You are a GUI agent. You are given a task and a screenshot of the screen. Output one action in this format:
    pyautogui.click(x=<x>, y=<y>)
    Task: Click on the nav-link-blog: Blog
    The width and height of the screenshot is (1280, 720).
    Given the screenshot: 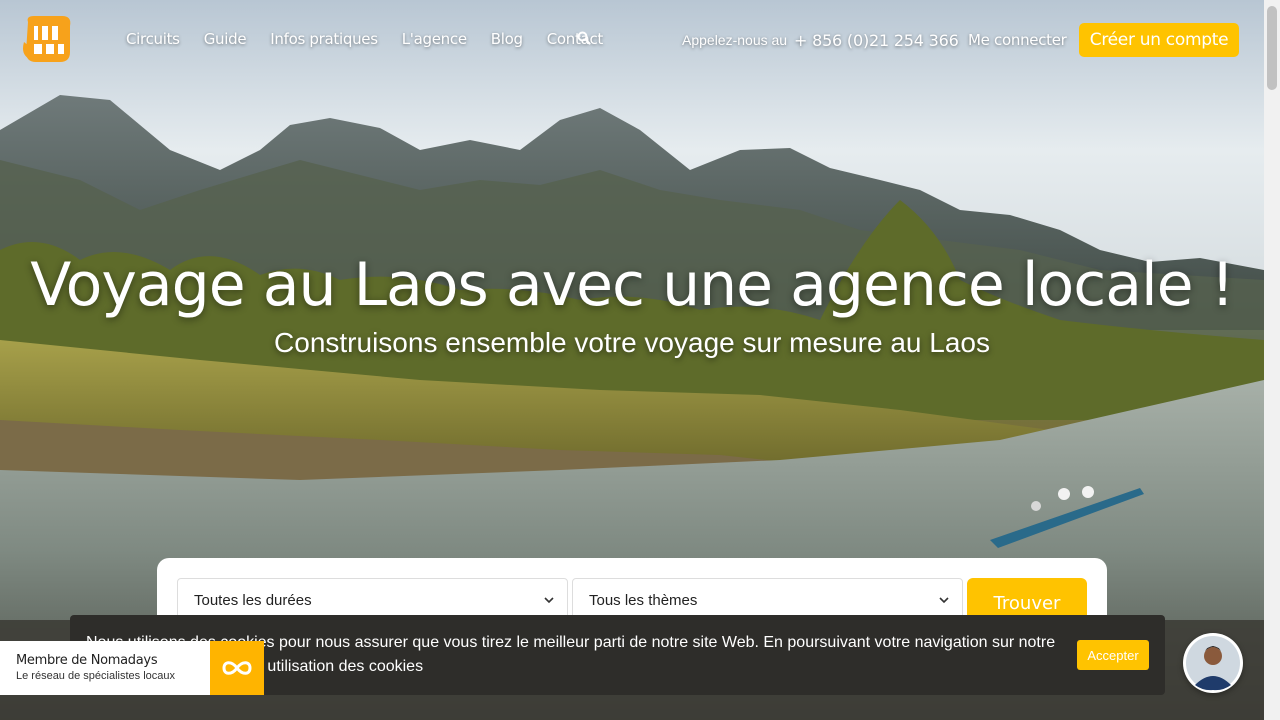 What is the action you would take?
    pyautogui.click(x=507, y=39)
    